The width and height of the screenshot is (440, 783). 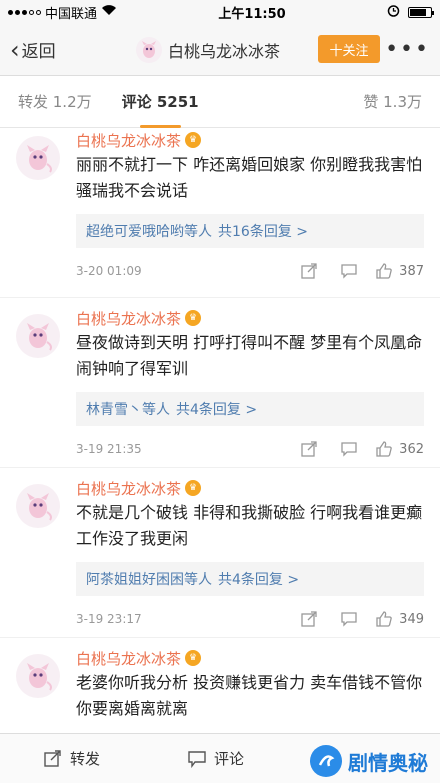 I want to click on like-button: 349, so click(x=399, y=619).